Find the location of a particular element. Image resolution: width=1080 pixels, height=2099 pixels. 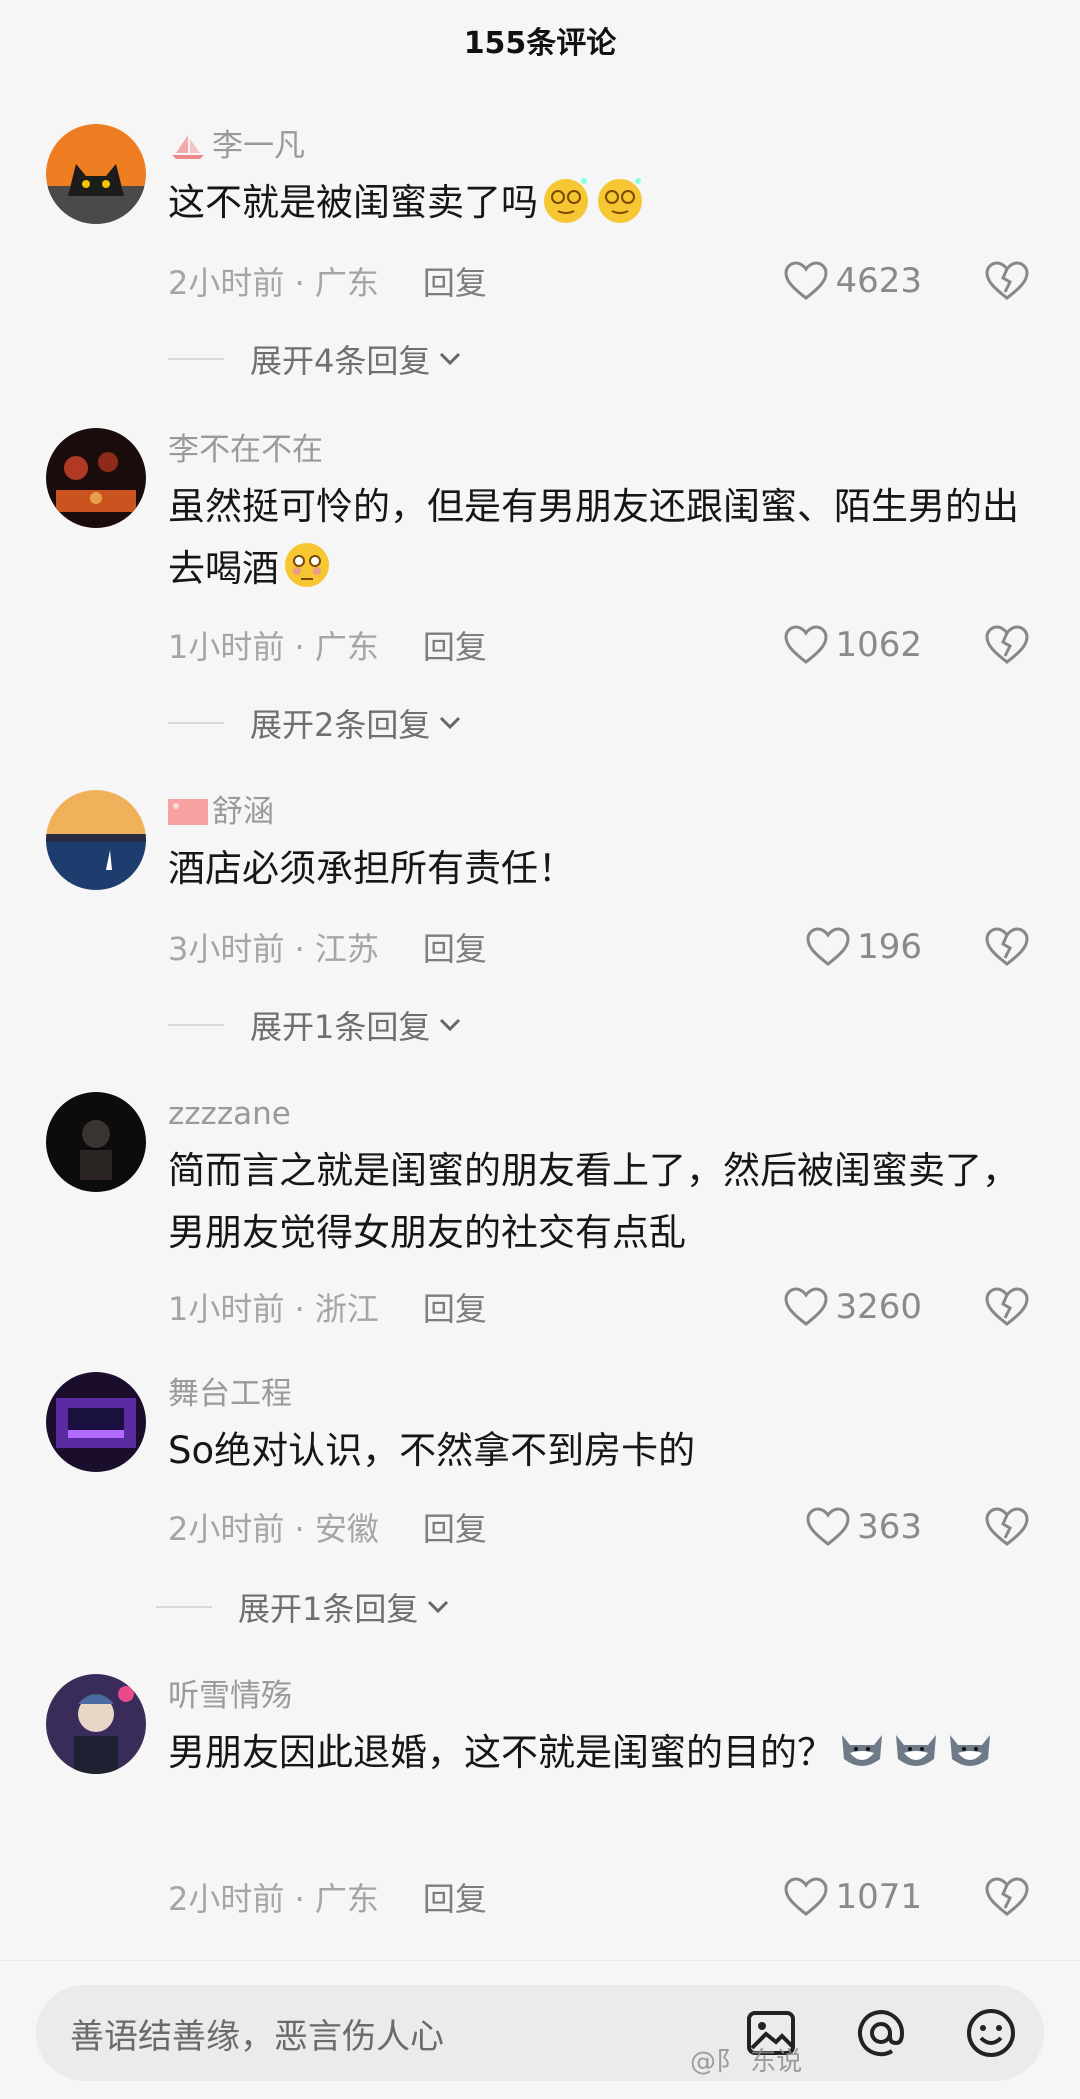

username: 舞台工程 is located at coordinates (598, 1394).